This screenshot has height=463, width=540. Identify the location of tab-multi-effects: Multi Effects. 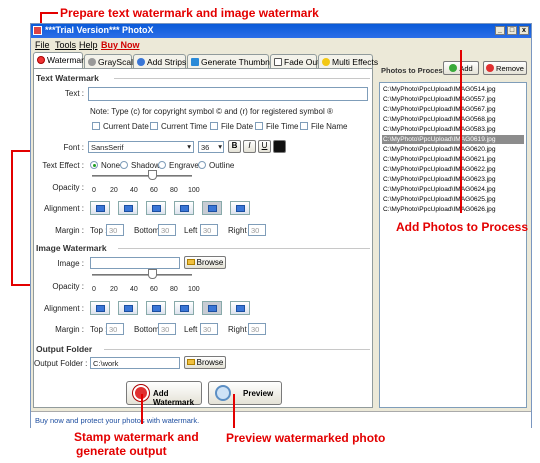
(348, 61).